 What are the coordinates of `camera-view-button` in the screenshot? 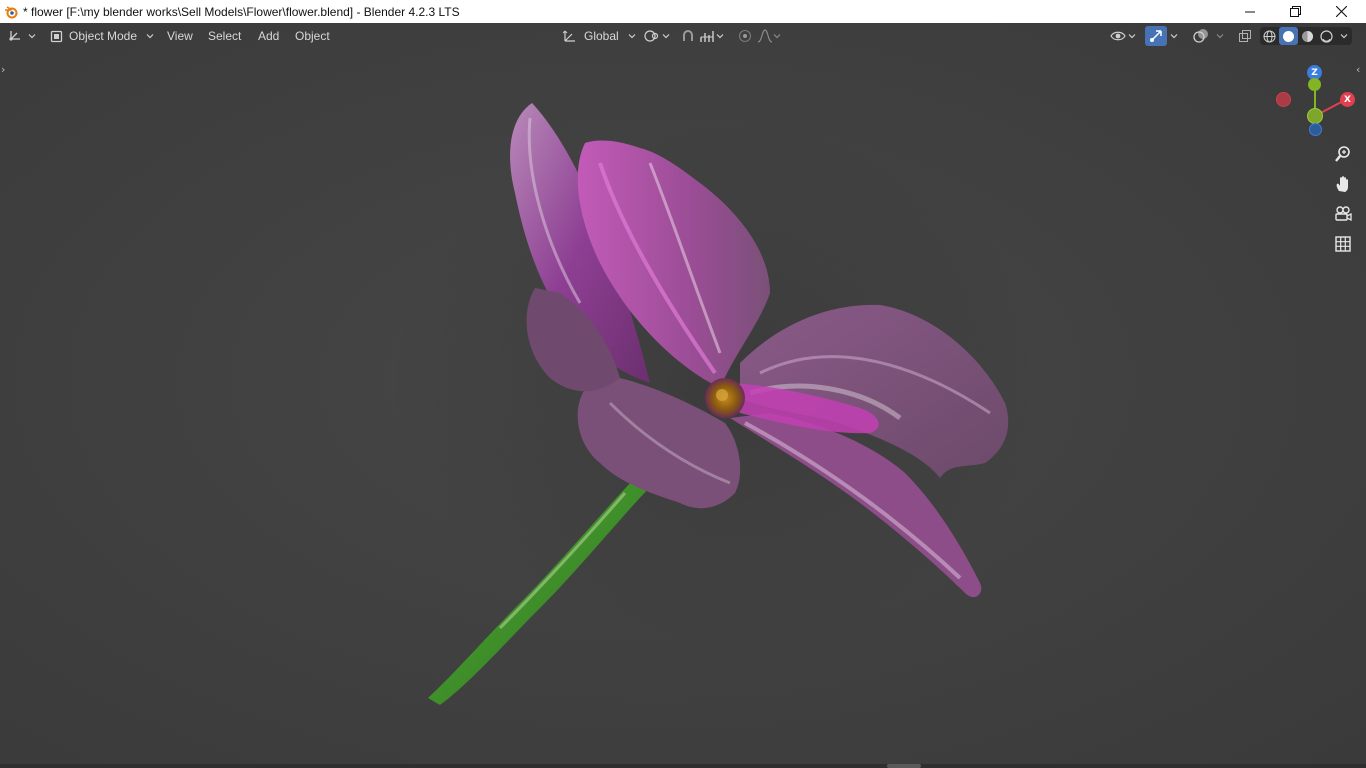 It's located at (1343, 214).